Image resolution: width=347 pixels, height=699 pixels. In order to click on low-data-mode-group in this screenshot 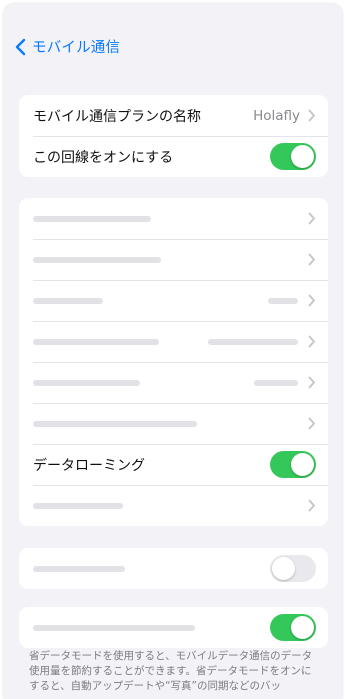, I will do `click(173, 627)`.